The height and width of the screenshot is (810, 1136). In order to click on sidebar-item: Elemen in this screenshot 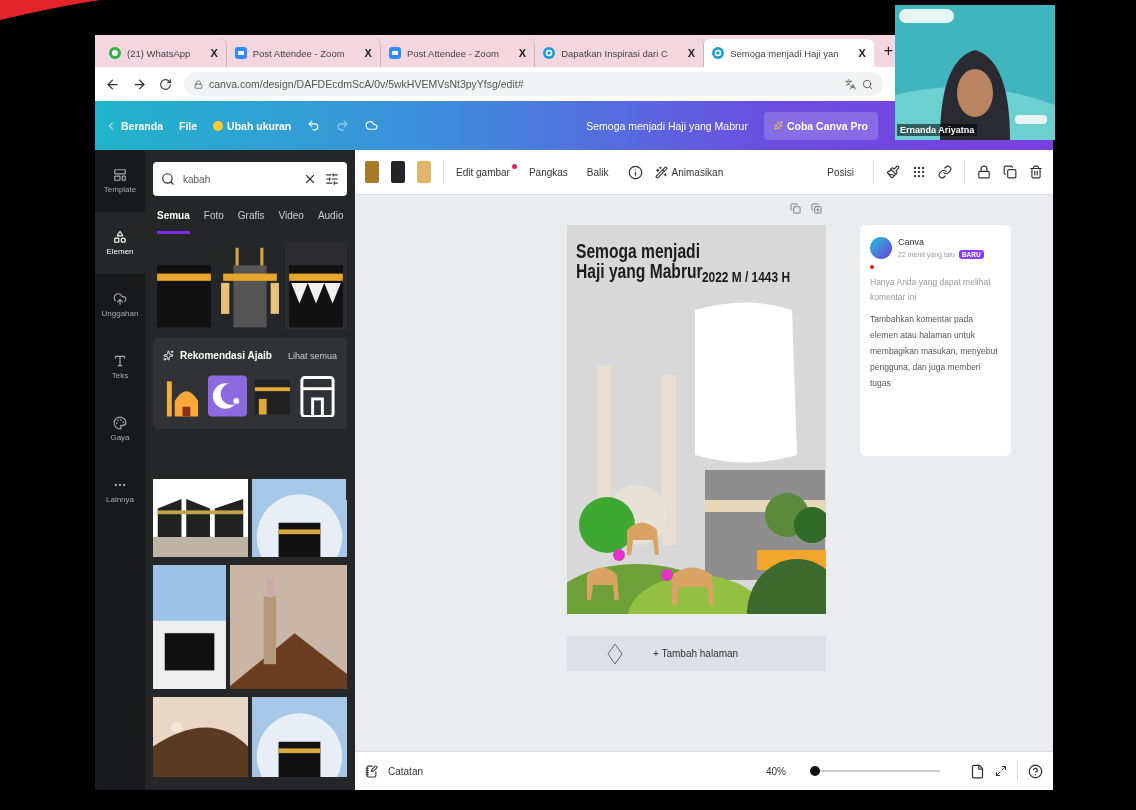, I will do `click(120, 243)`.